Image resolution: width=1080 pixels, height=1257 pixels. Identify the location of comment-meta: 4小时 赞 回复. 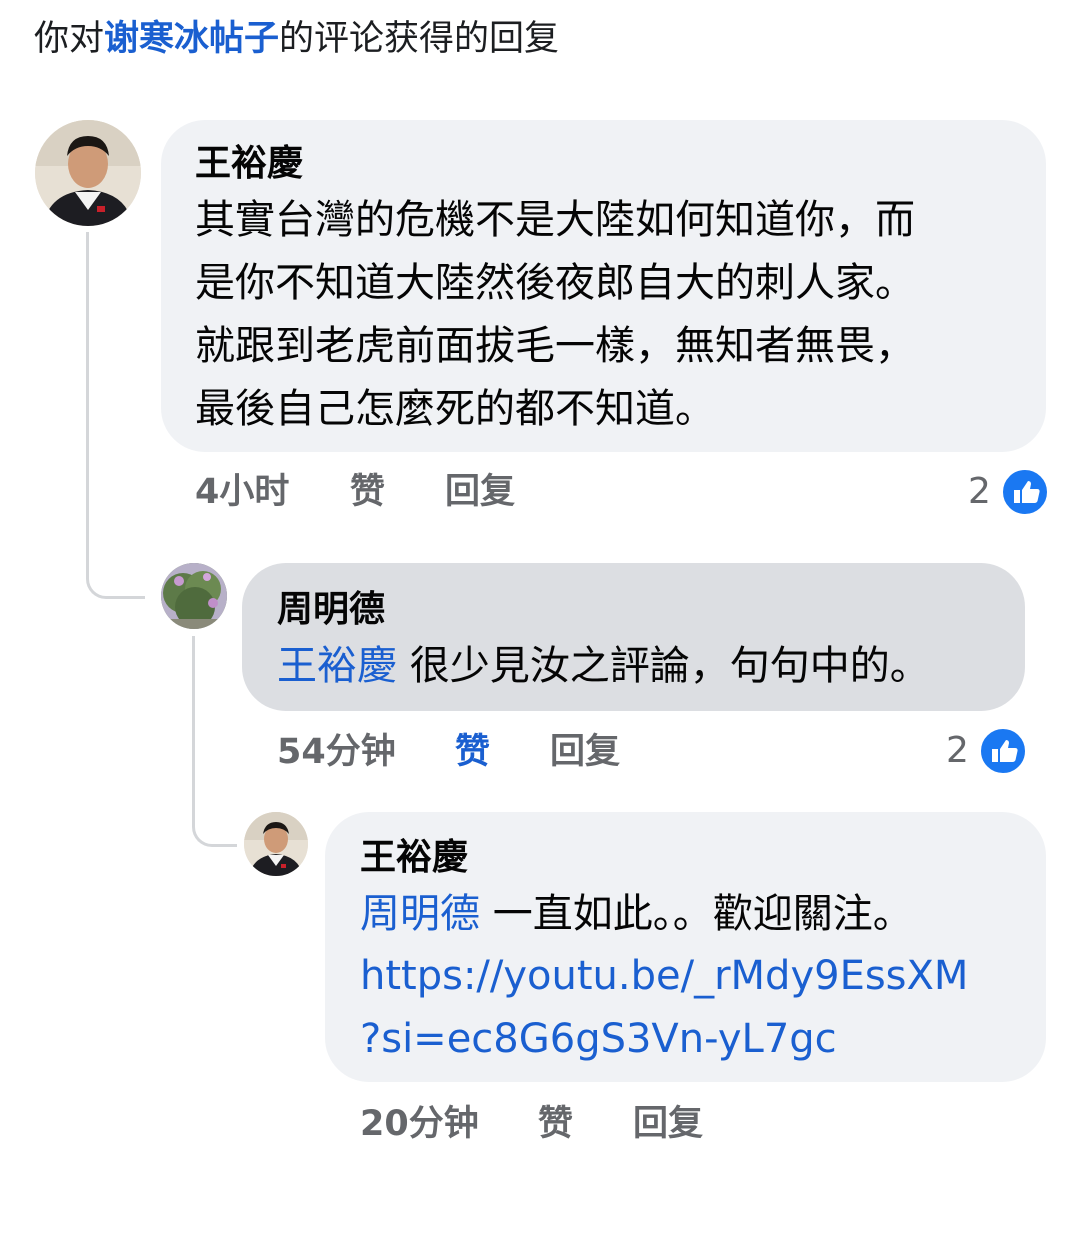
(395, 492).